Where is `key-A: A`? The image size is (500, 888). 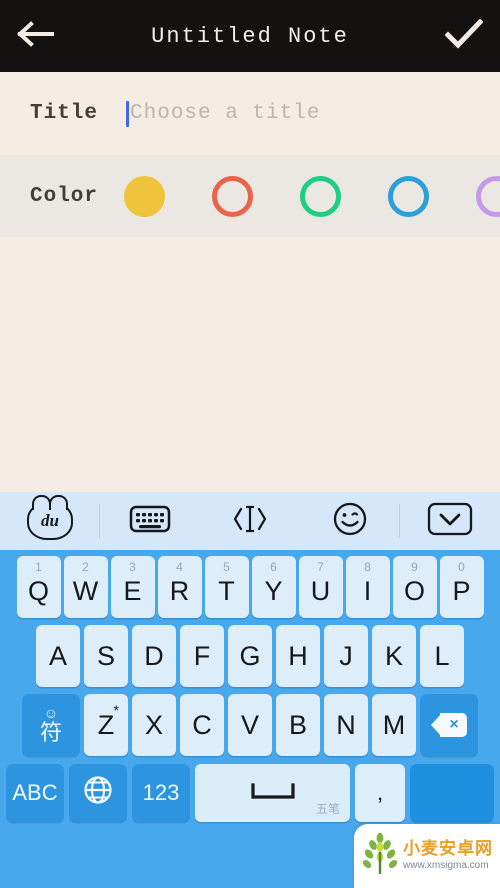 key-A: A is located at coordinates (58, 656).